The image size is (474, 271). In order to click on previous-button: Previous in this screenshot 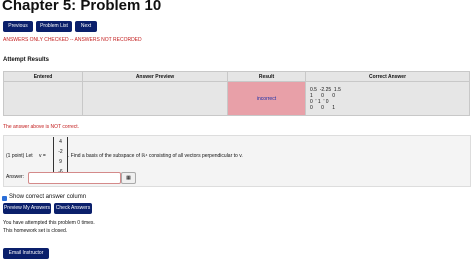, I will do `click(18, 26)`.